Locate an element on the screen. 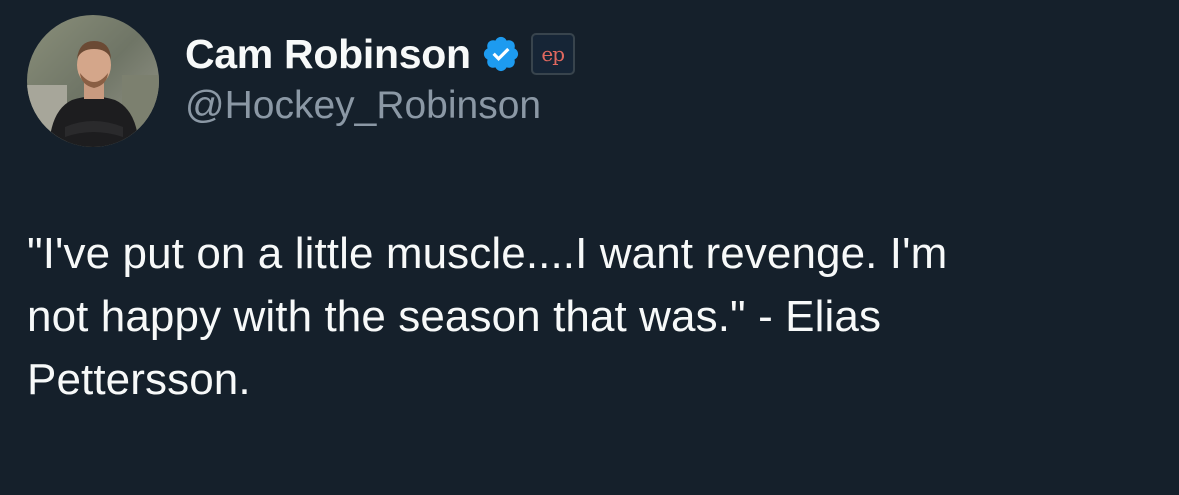  verified-badge-icon is located at coordinates (501, 54).